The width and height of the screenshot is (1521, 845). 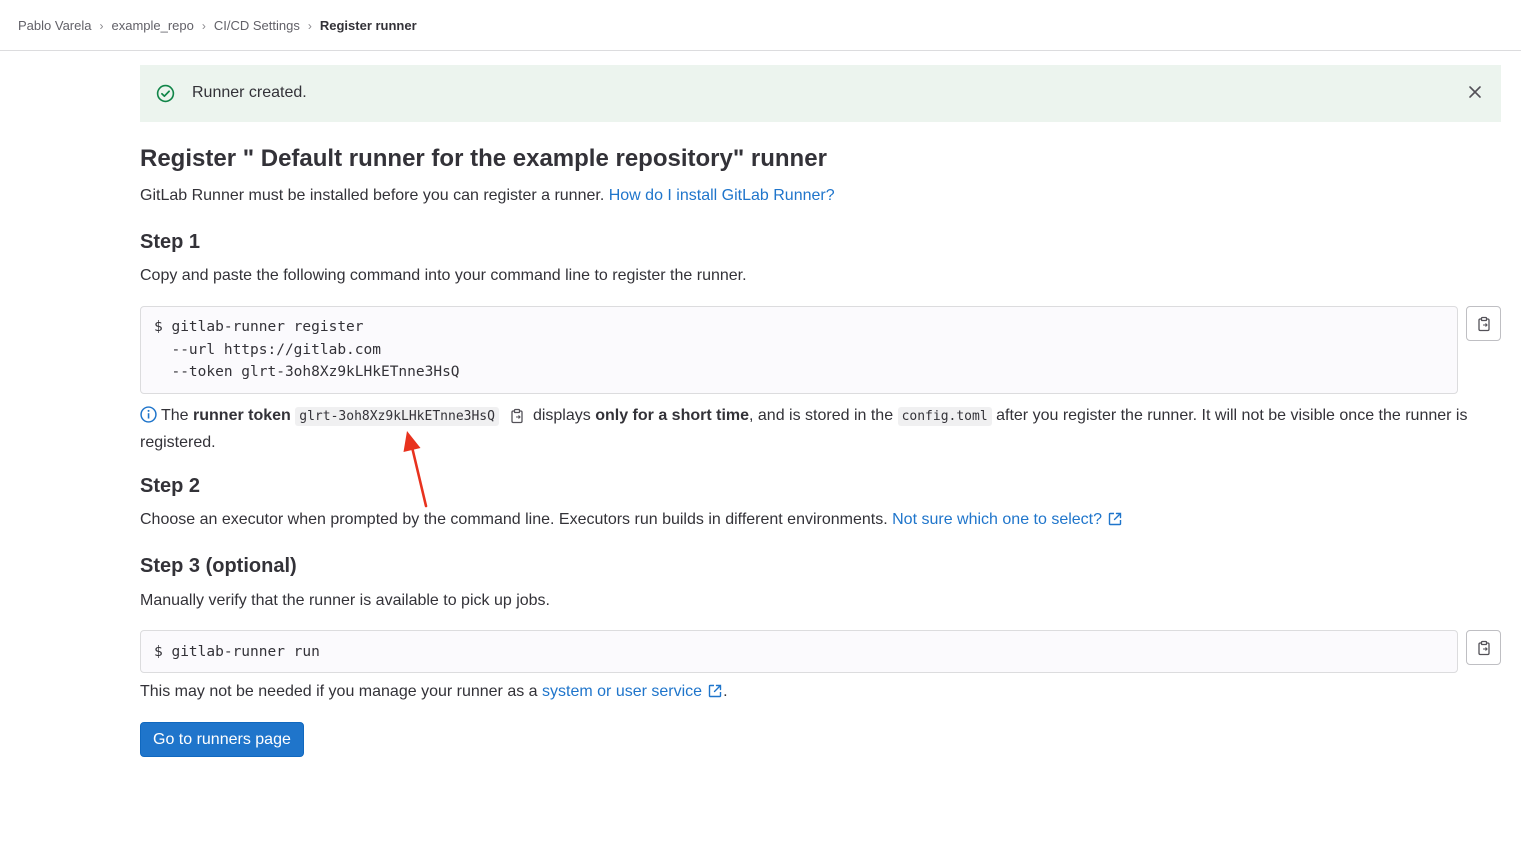 I want to click on success-alert: Runner created., so click(x=820, y=93).